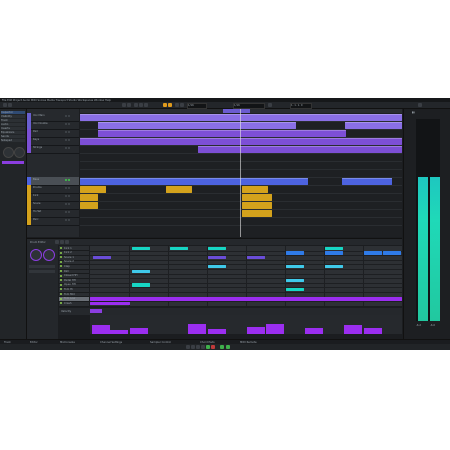  Describe the element at coordinates (13, 128) in the screenshot. I see `inspector-inserts: Inserts` at that location.